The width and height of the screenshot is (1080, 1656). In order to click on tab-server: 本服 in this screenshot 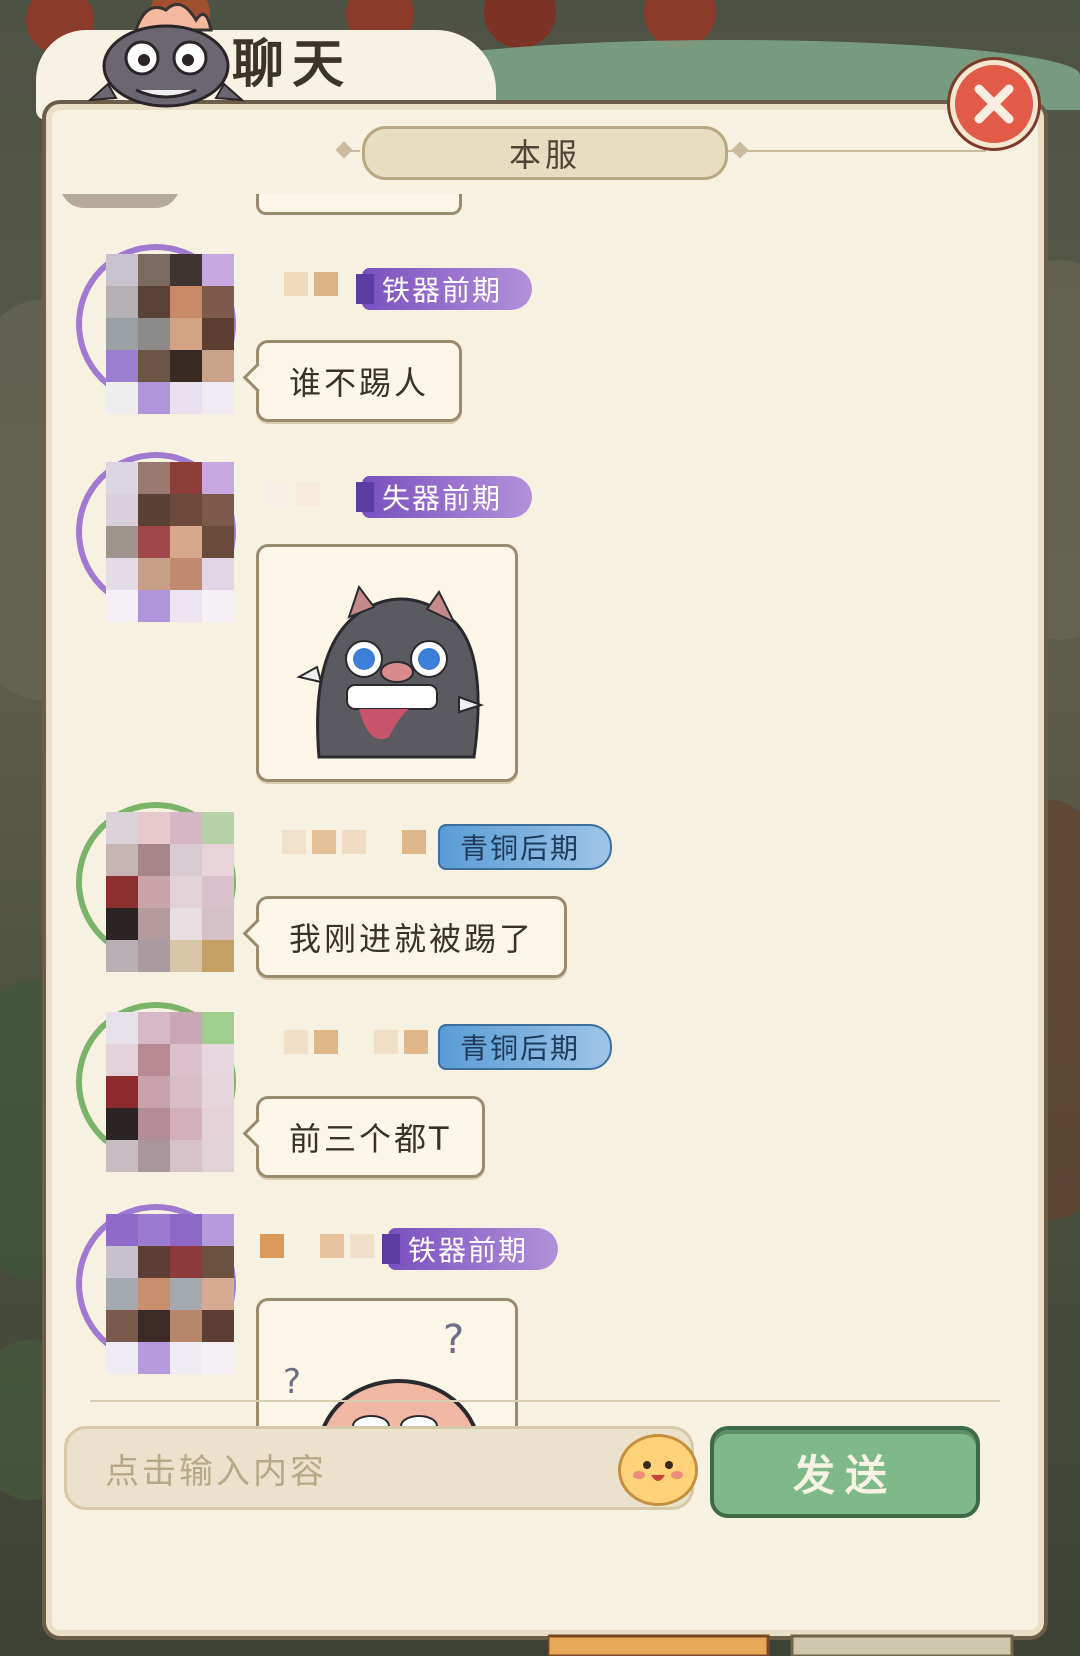, I will do `click(545, 153)`.